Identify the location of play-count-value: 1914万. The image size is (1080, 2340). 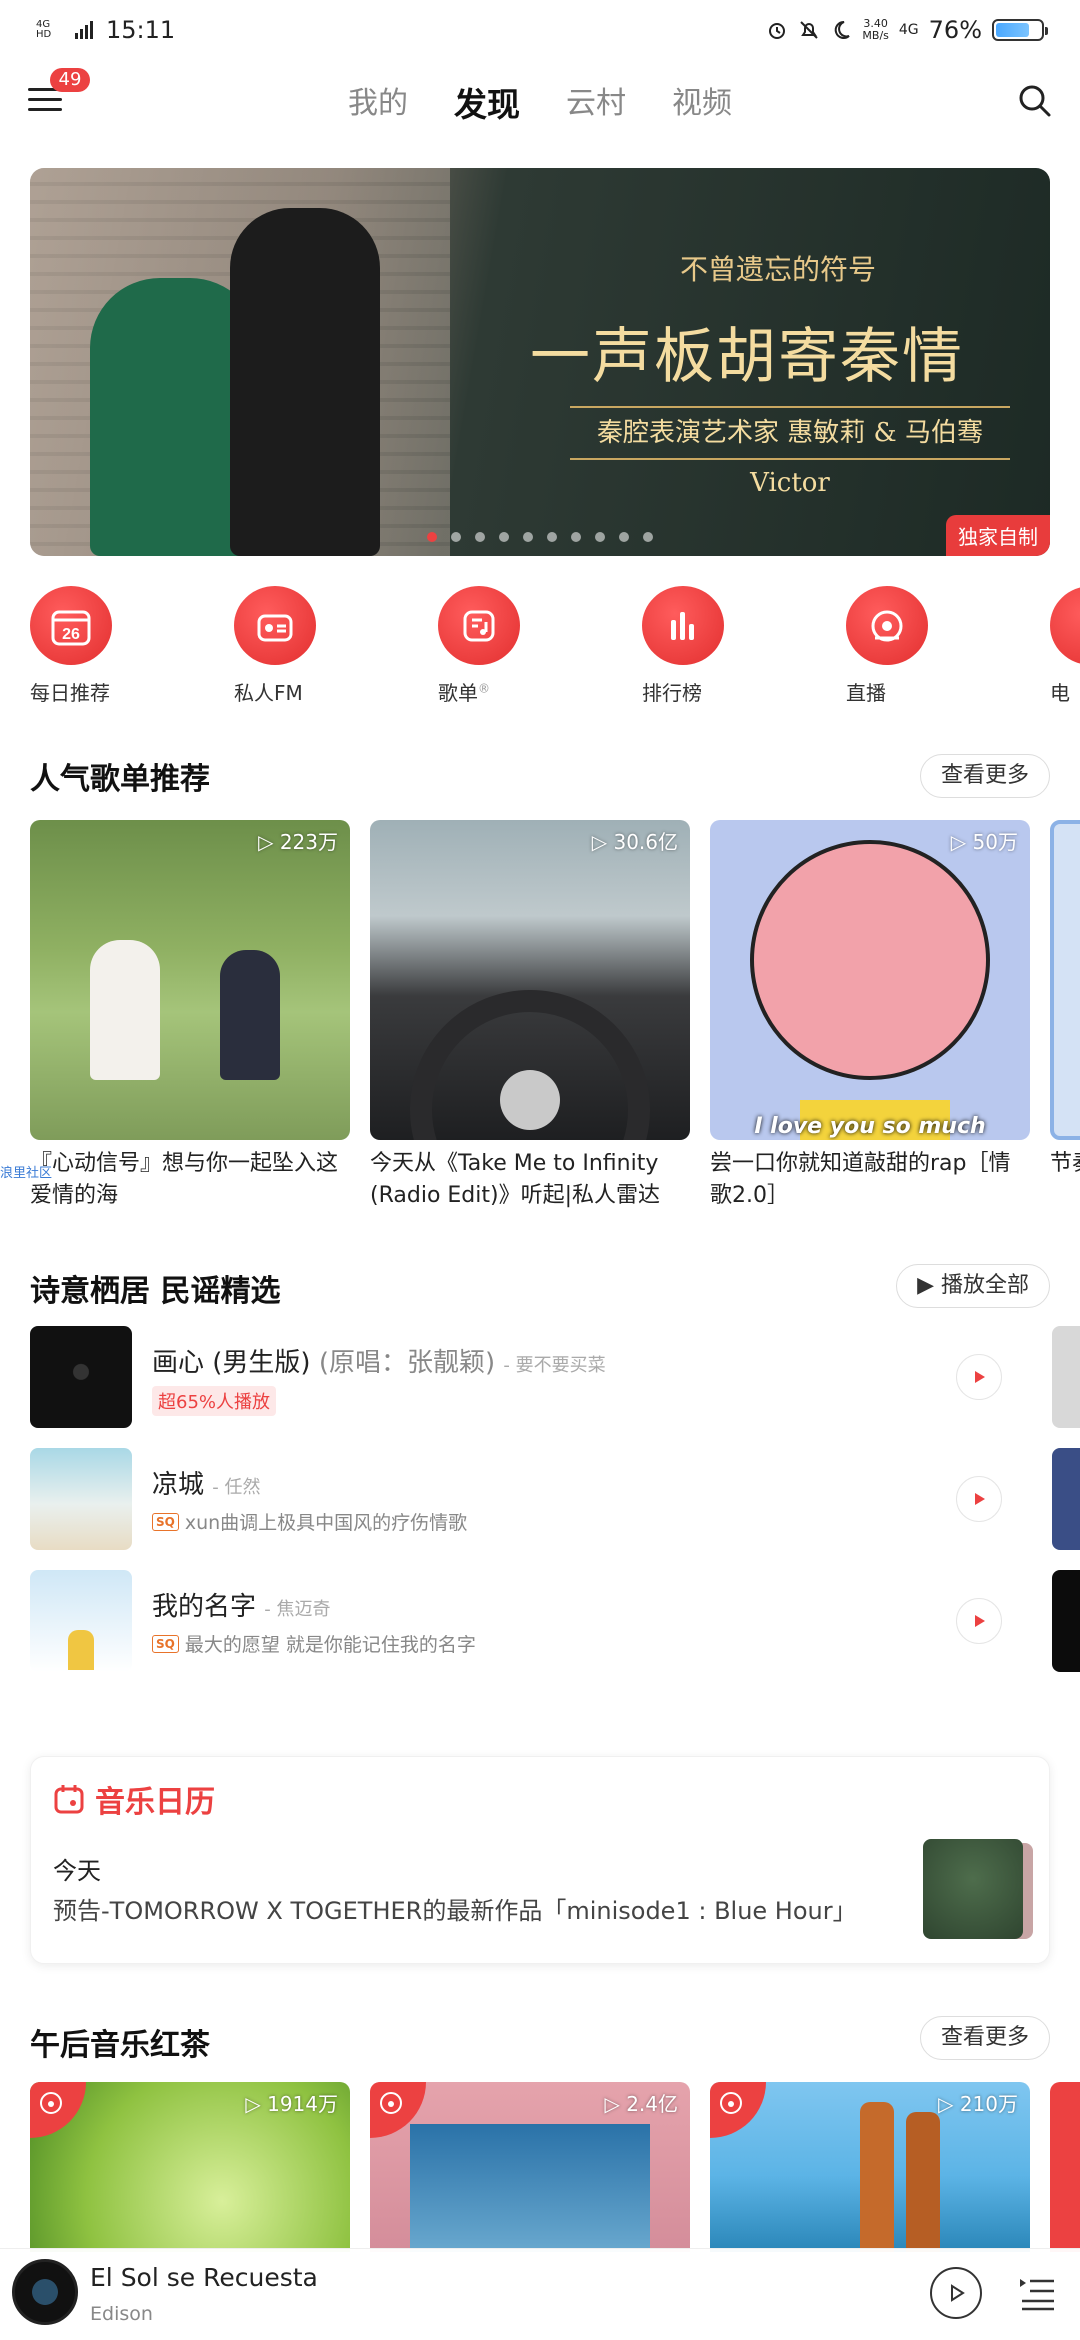
(302, 2104).